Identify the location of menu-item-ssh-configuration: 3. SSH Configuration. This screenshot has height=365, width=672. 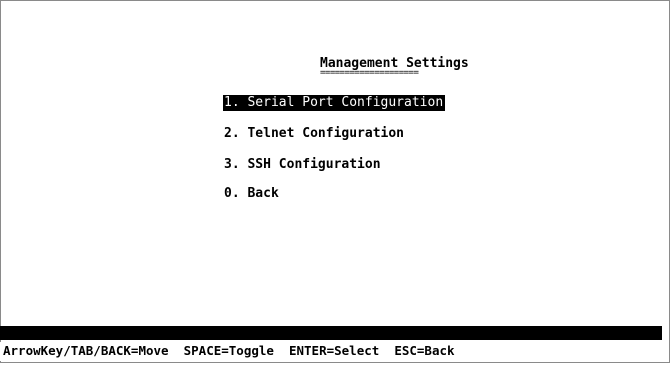
(303, 165).